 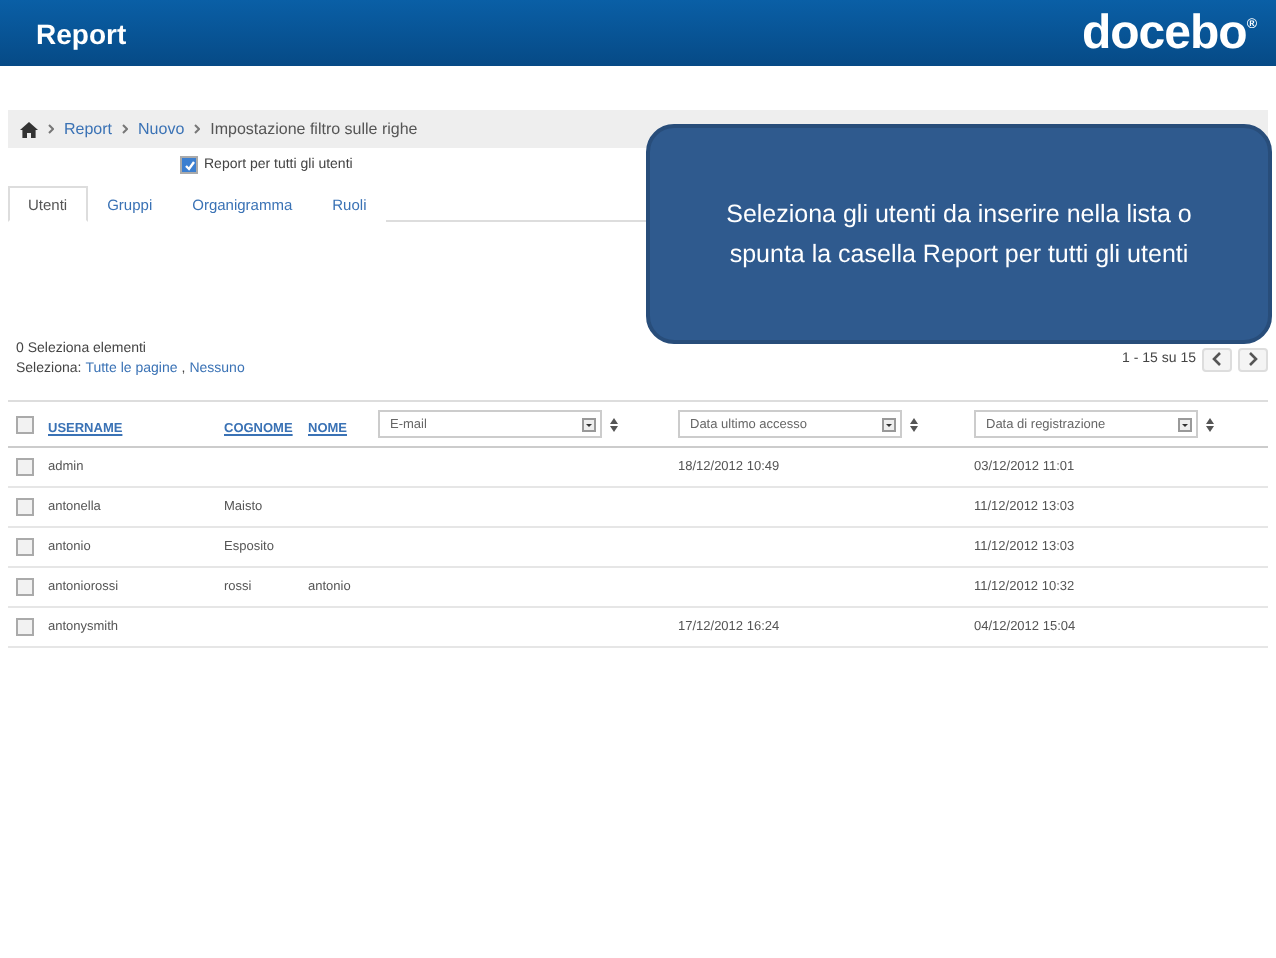 I want to click on page-title: Report, so click(x=81, y=33).